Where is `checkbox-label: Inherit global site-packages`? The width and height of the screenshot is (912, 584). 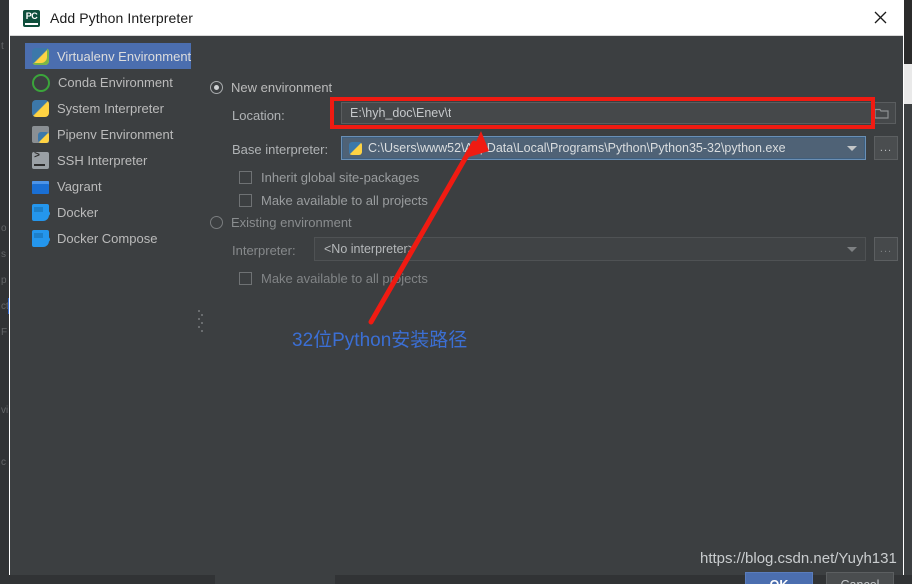
checkbox-label: Inherit global site-packages is located at coordinates (340, 177).